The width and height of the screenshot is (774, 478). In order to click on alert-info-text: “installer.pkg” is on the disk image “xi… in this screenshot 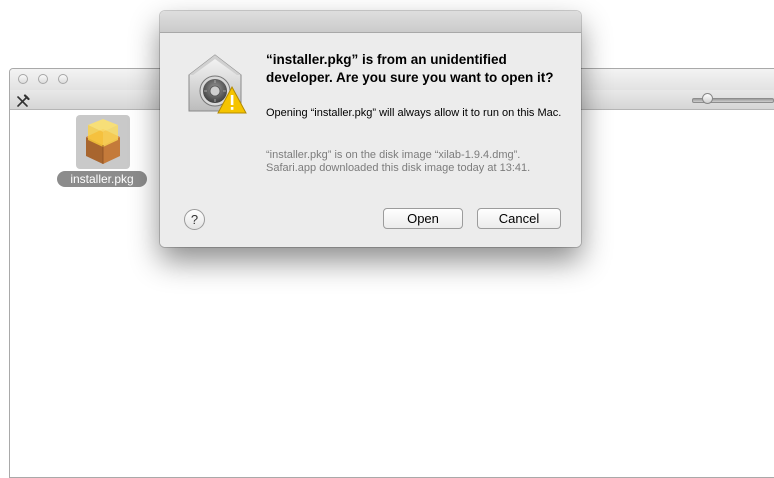, I will do `click(398, 161)`.